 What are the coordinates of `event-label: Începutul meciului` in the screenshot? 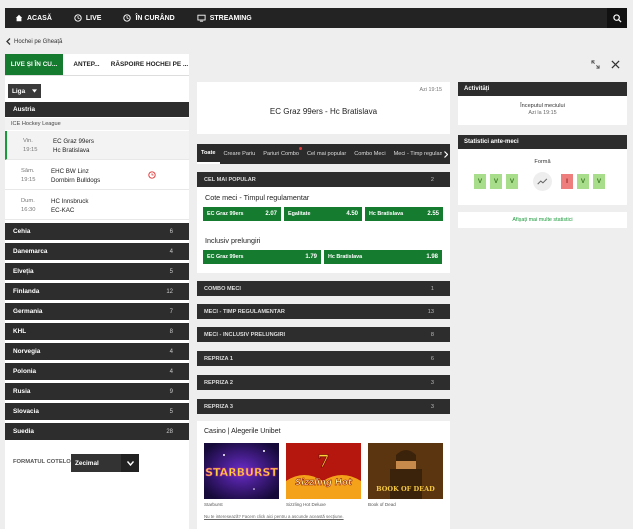 It's located at (542, 106).